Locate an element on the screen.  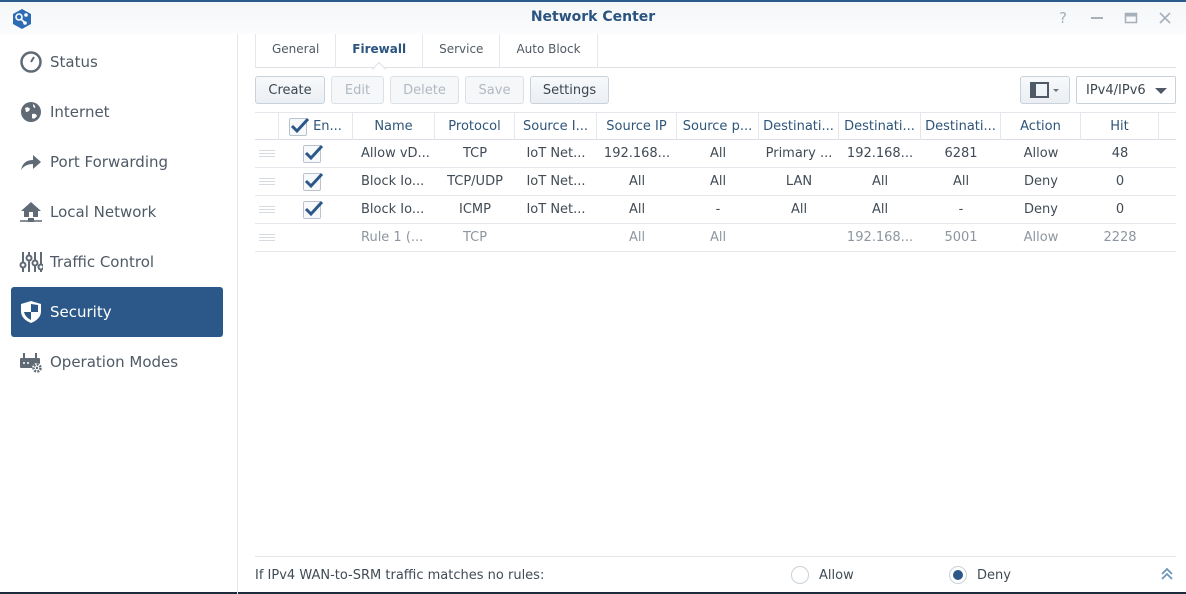
allow-radio-label: Allow is located at coordinates (836, 575).